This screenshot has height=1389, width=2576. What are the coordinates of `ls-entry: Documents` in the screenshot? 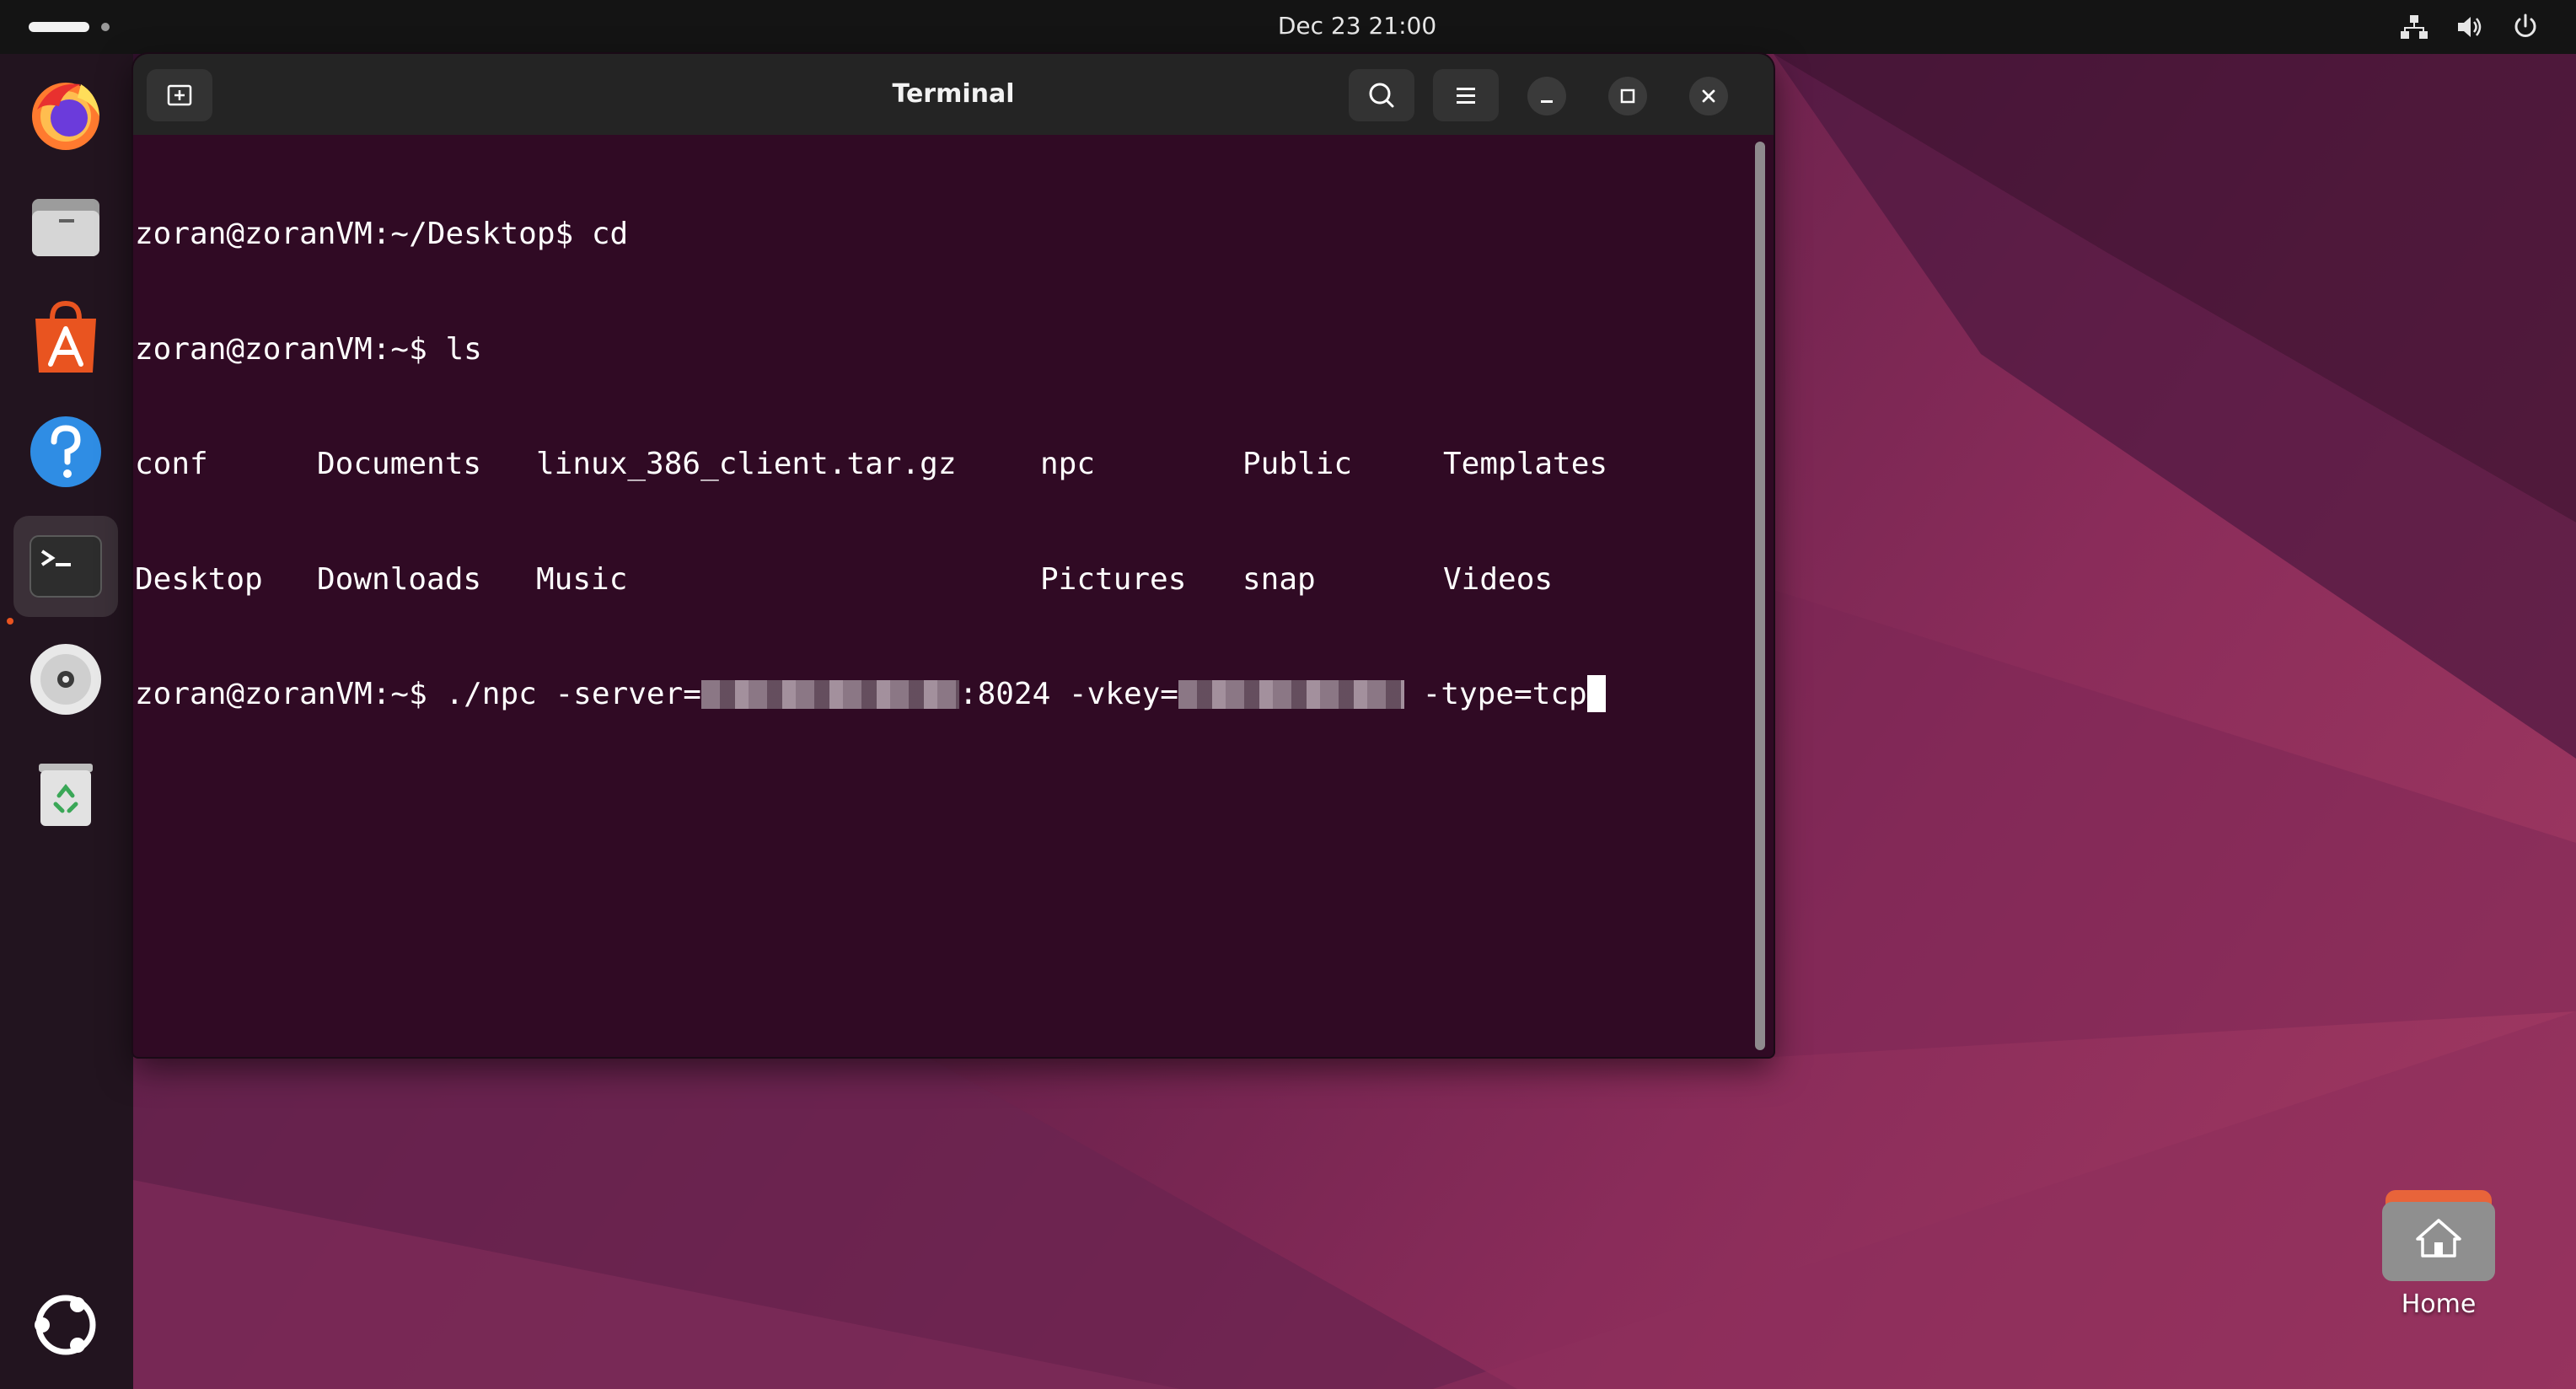 It's located at (399, 464).